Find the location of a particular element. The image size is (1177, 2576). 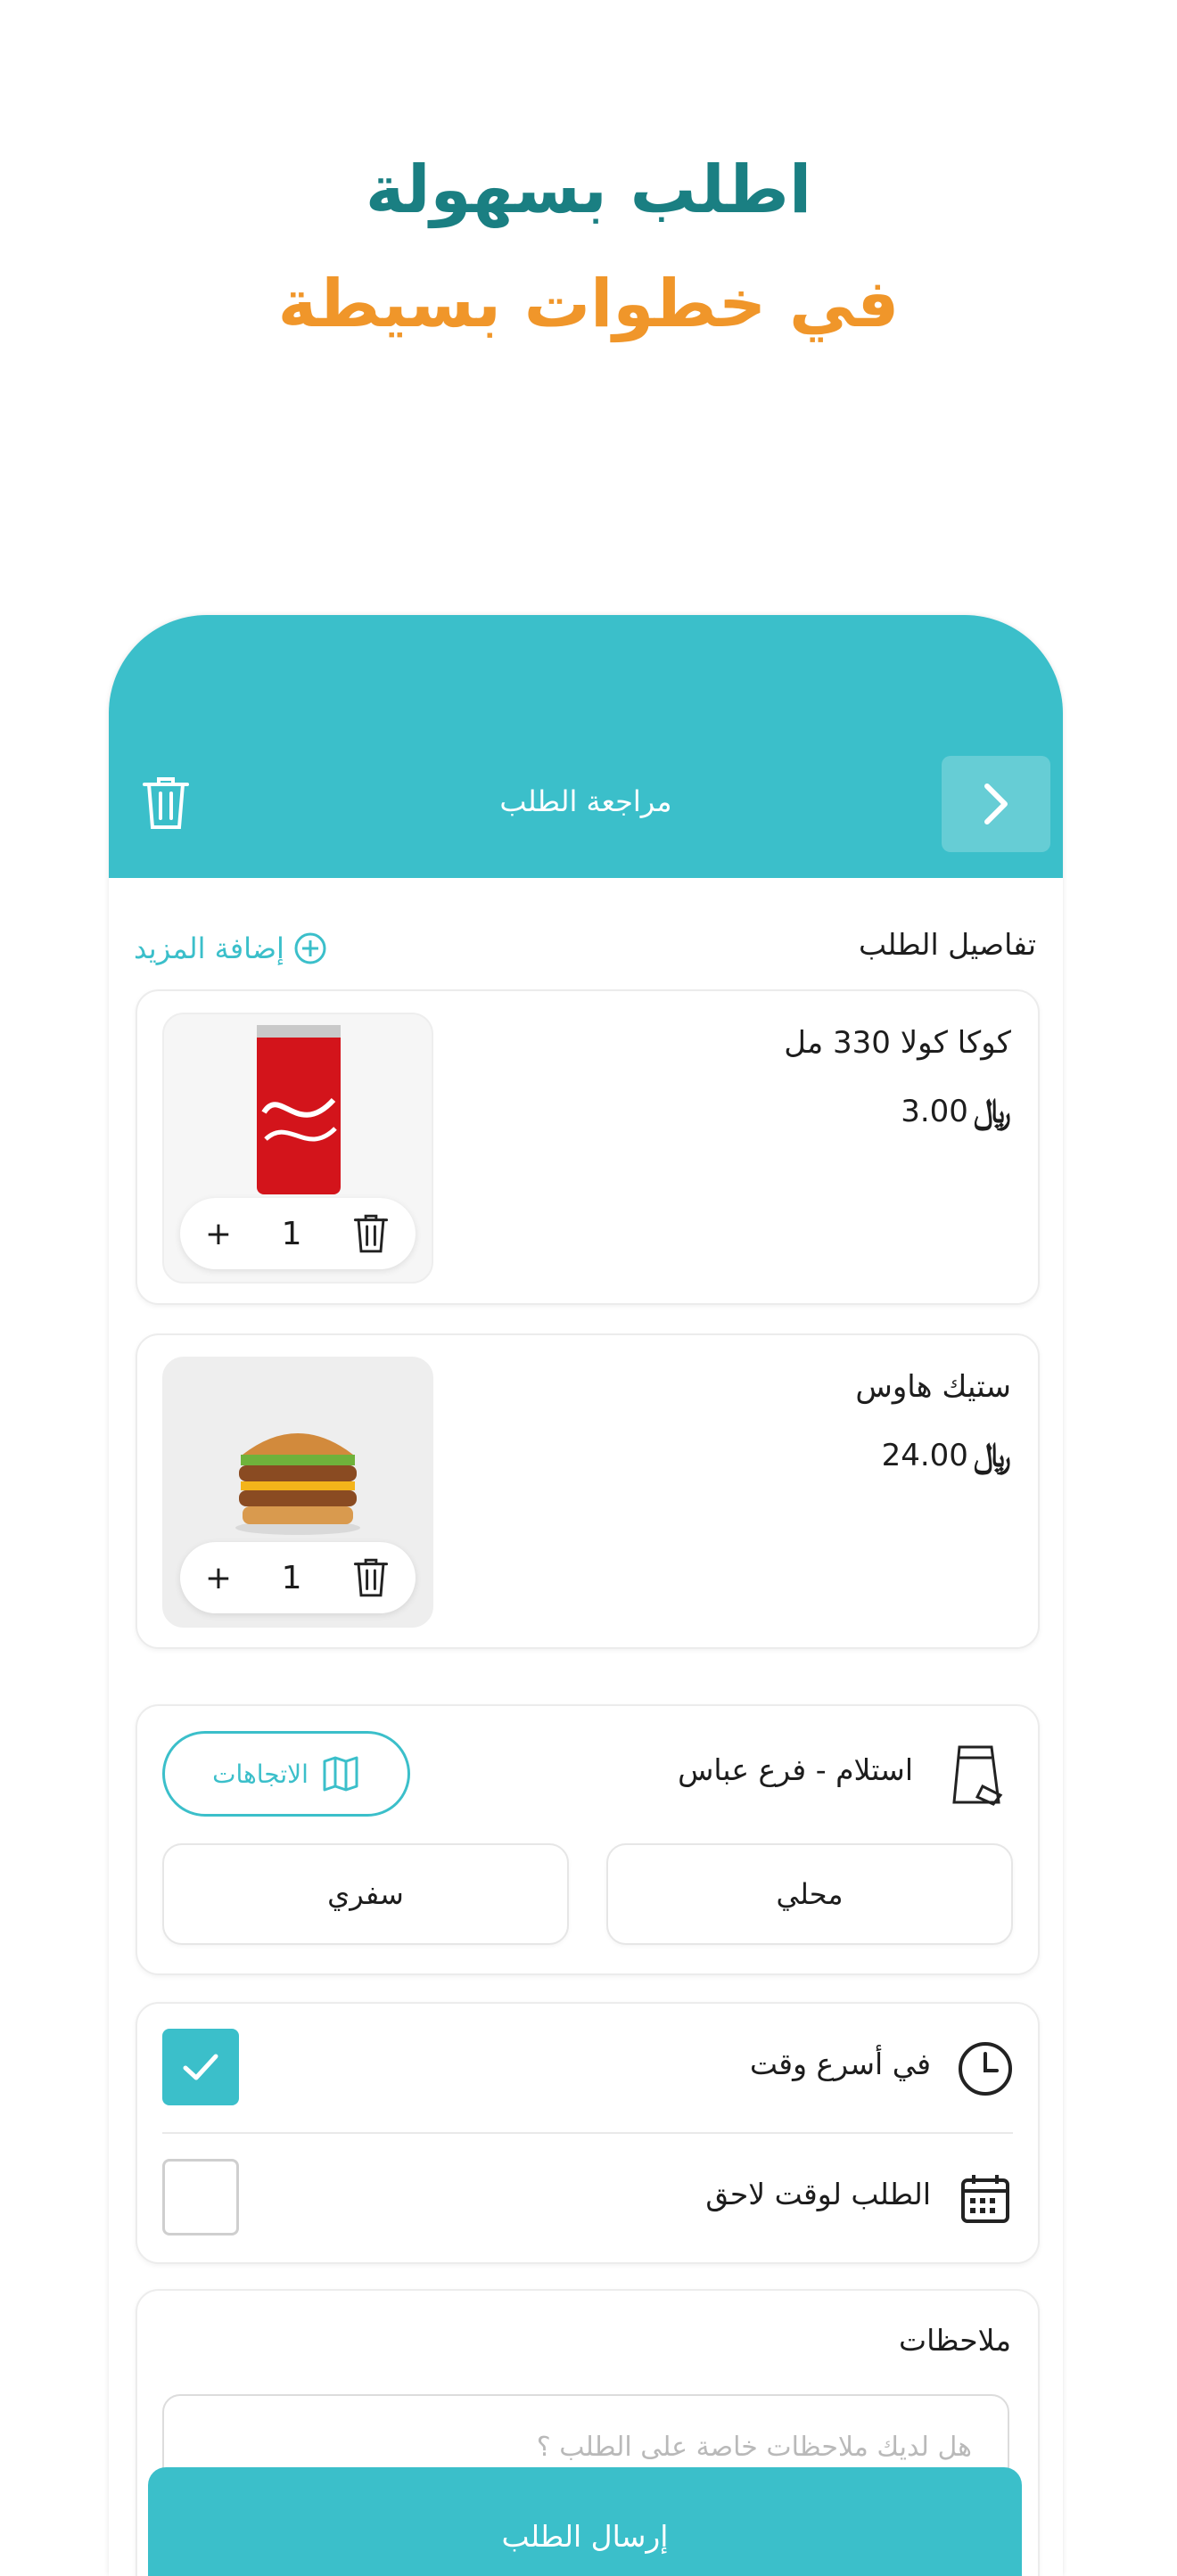

asap-option: في أسرع وقت is located at coordinates (587, 2068).